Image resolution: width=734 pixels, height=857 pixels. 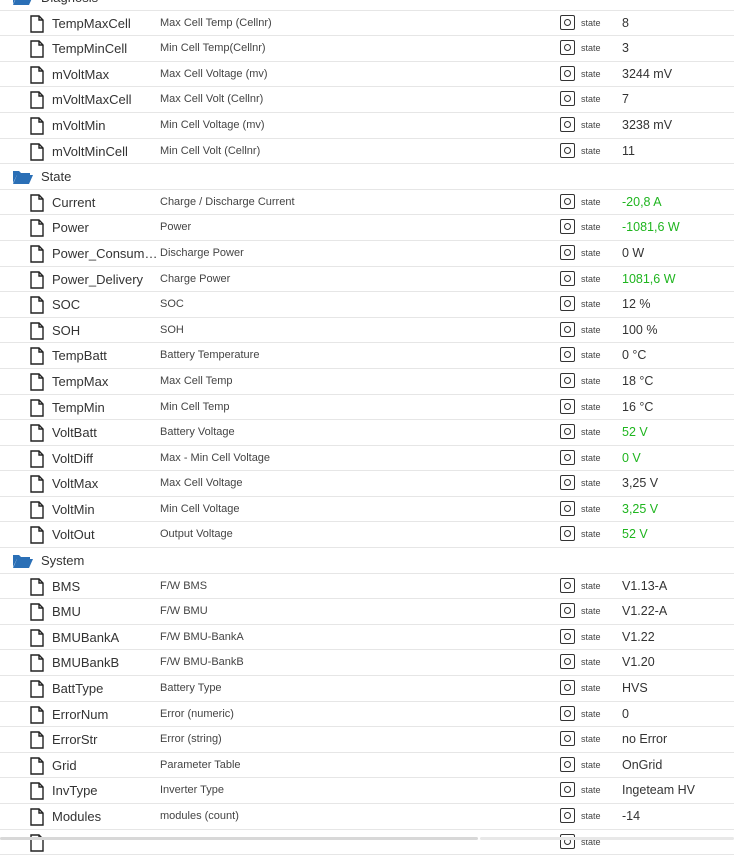 What do you see at coordinates (637, 381) in the screenshot?
I see `object-value: 18 °C` at bounding box center [637, 381].